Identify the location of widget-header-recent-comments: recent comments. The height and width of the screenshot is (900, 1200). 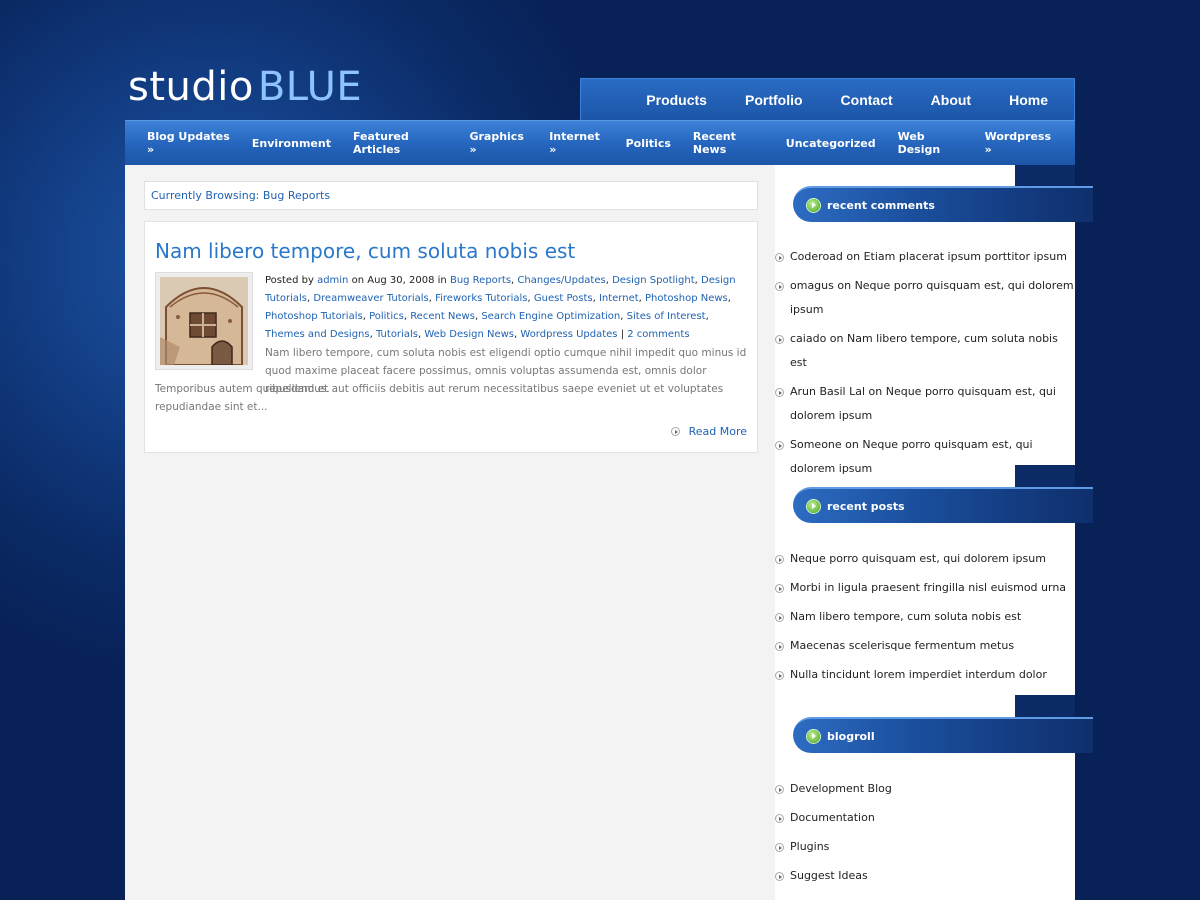
(943, 204).